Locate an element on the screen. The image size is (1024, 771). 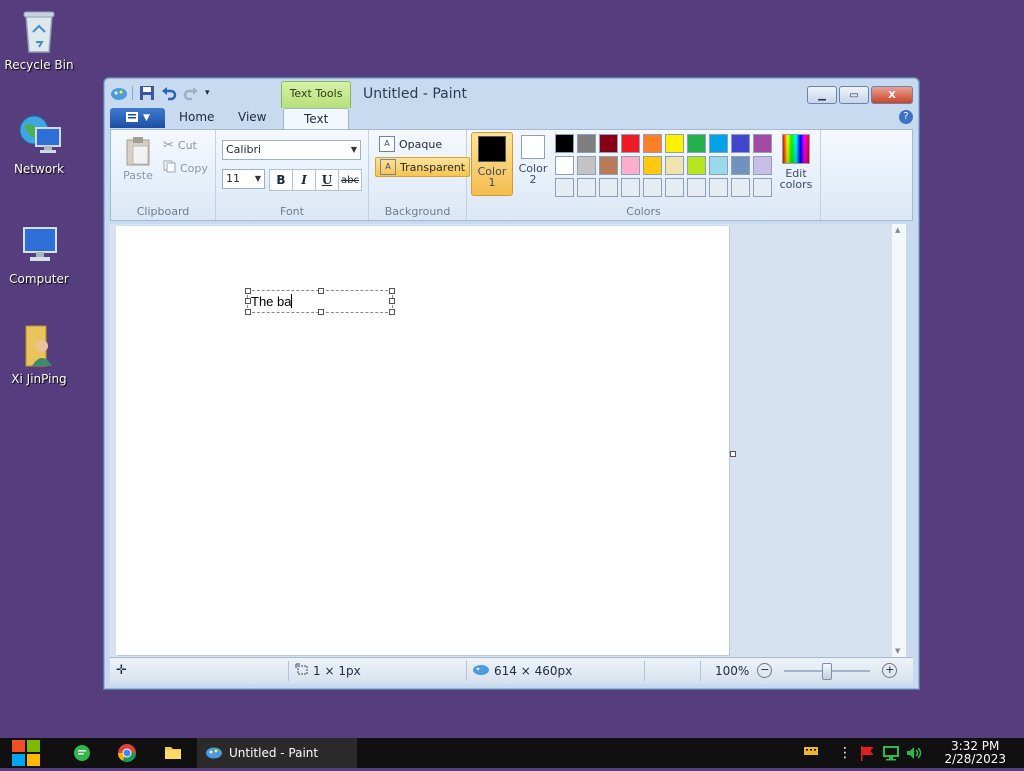
keyboard-icon is located at coordinates (811, 753).